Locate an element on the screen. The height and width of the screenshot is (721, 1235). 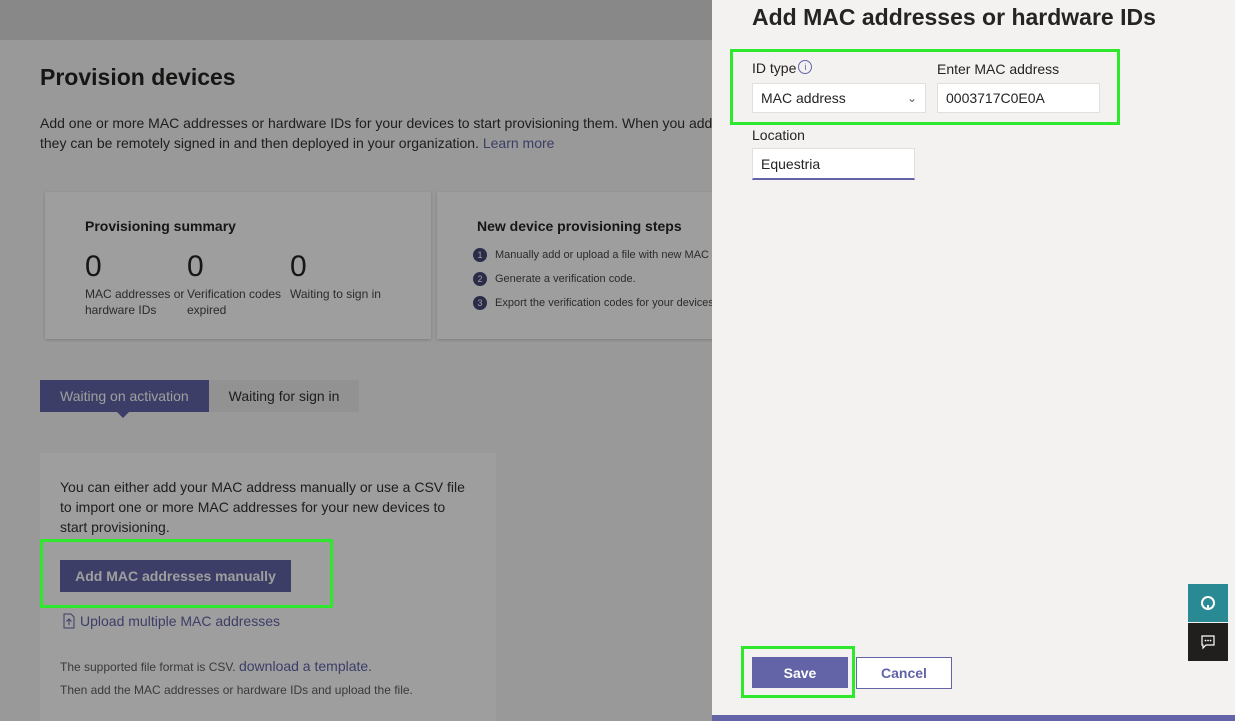
mac-address-label: Enter MAC address is located at coordinates (998, 69).